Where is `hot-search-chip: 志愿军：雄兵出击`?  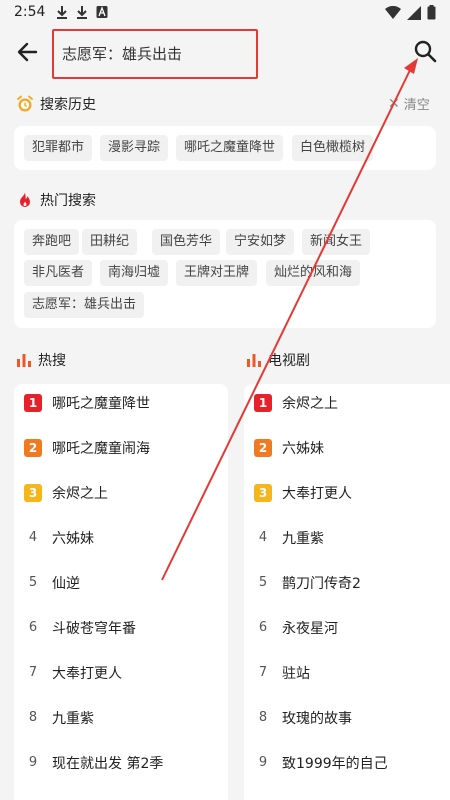 hot-search-chip: 志愿军：雄兵出击 is located at coordinates (84, 305).